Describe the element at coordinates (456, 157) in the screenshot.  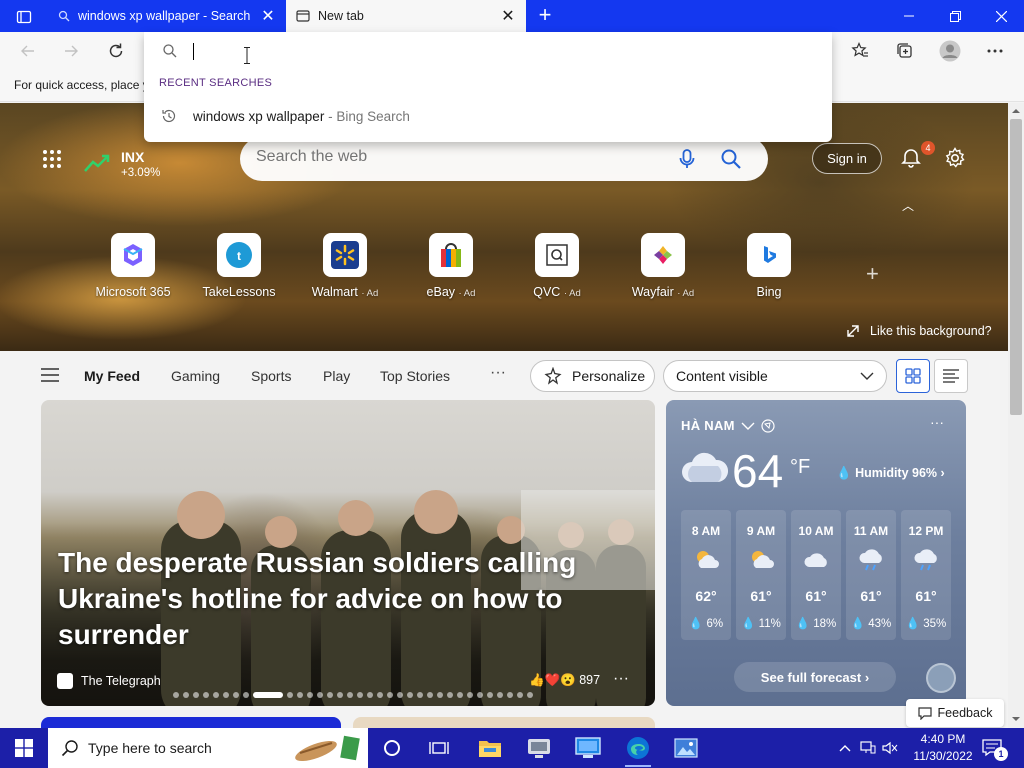
I see `web-search-input` at that location.